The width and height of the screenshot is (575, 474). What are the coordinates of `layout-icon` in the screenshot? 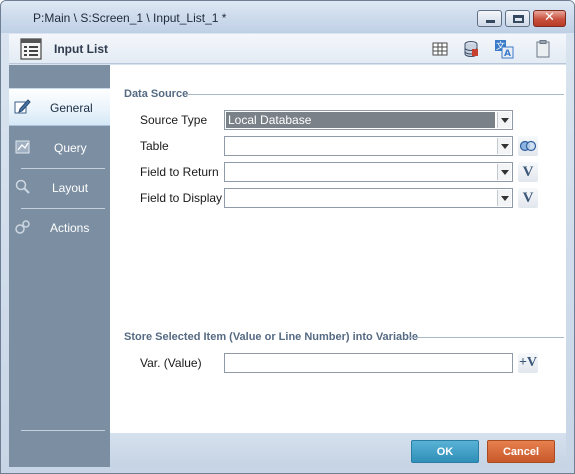 It's located at (22, 186).